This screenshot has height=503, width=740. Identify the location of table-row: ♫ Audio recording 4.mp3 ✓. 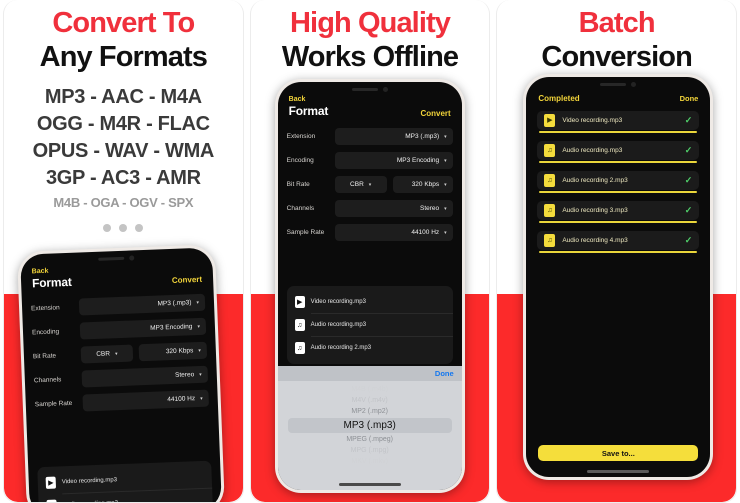
(618, 242).